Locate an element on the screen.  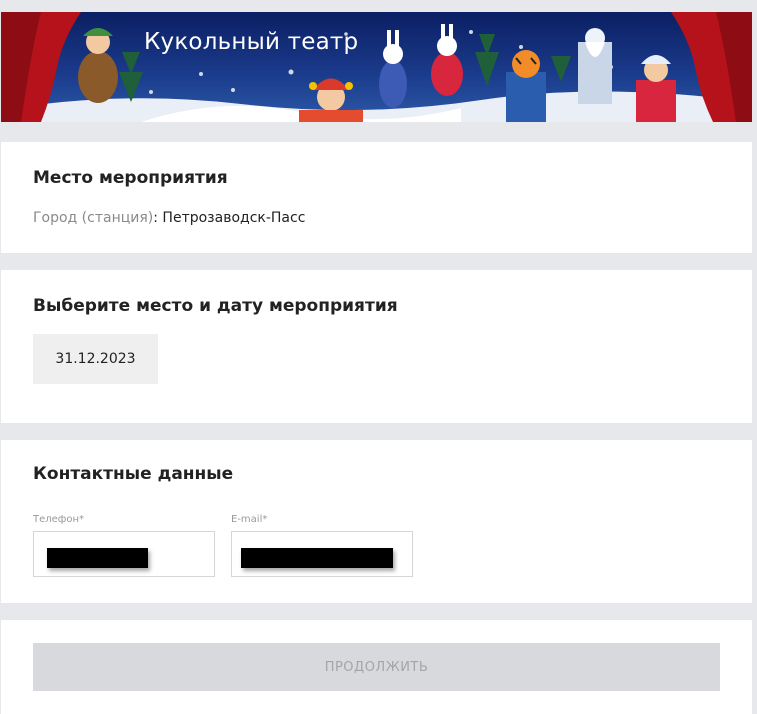
venue-city-line: Город (станция): Петрозаводск-Пасс is located at coordinates (169, 218).